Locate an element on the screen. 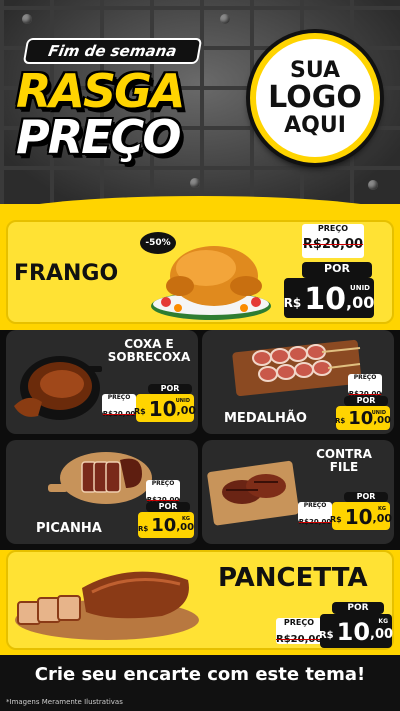 The height and width of the screenshot is (711, 400). product-name: PICANHA is located at coordinates (69, 528).